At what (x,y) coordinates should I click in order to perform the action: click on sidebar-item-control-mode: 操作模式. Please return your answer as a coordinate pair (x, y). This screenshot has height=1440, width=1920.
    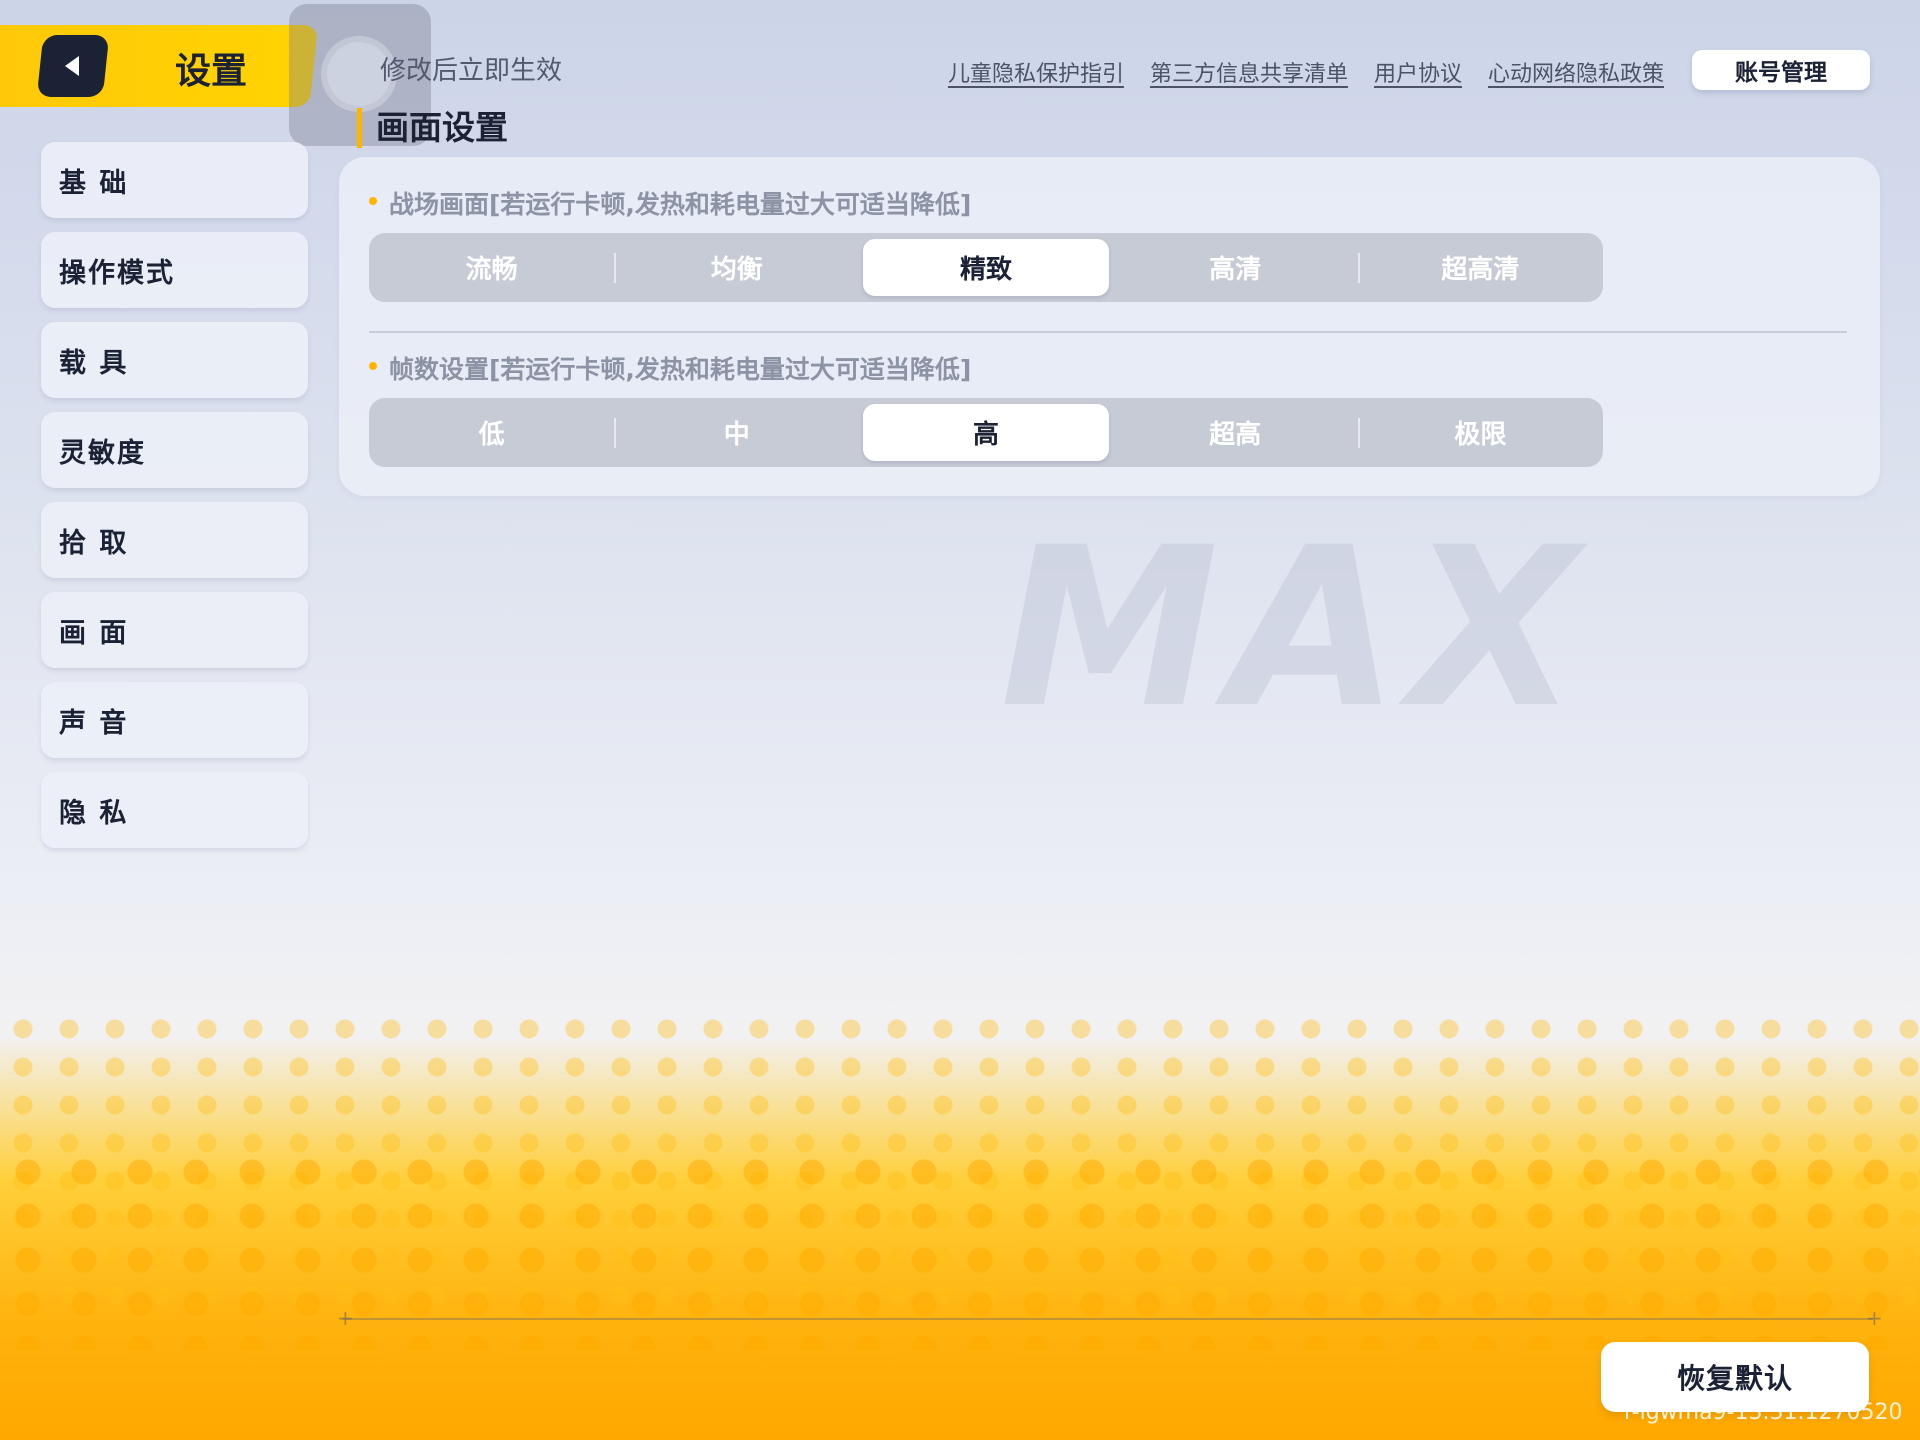
    Looking at the image, I should click on (174, 270).